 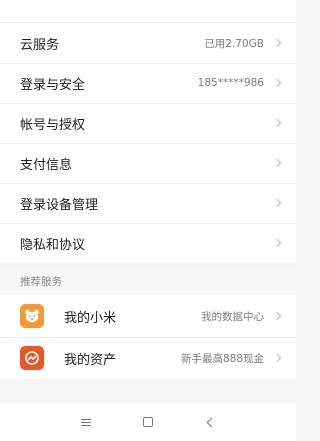 What do you see at coordinates (148, 393) in the screenshot?
I see `bottom-gap` at bounding box center [148, 393].